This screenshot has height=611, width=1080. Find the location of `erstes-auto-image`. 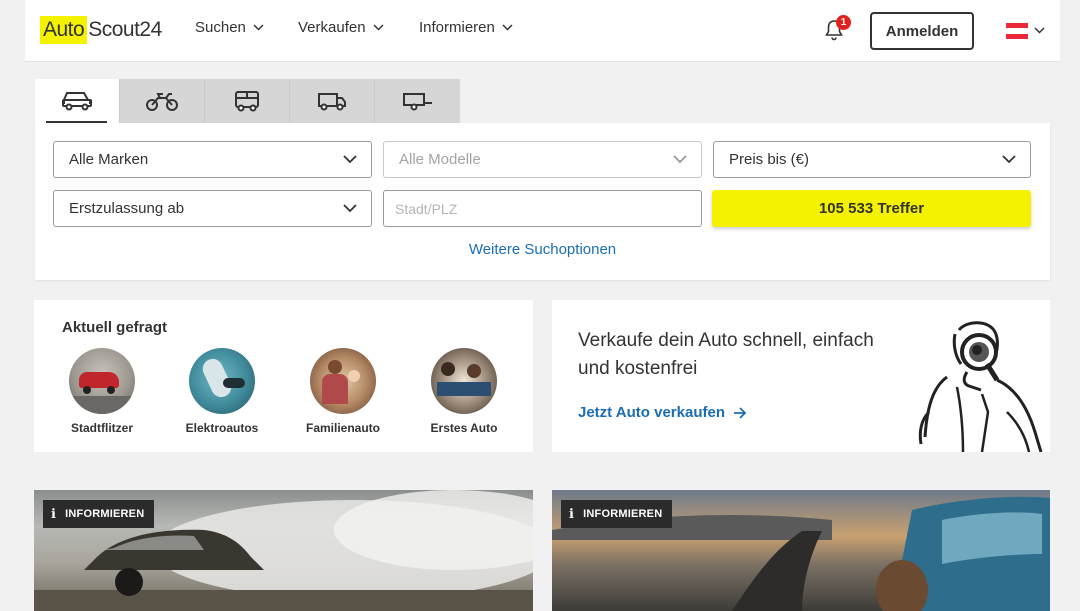

erstes-auto-image is located at coordinates (464, 381).